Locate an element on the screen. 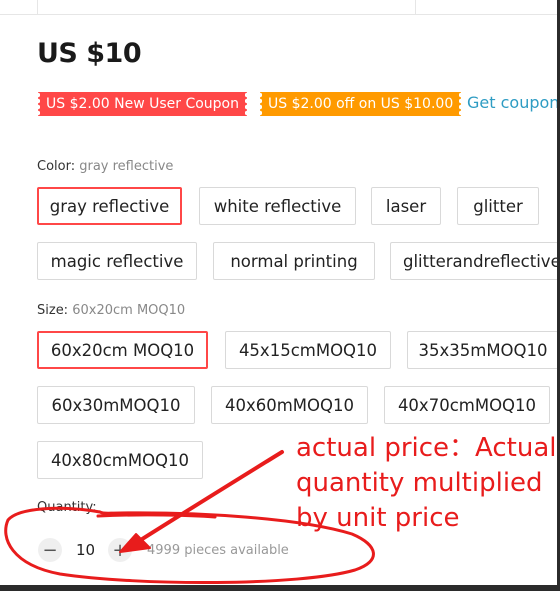 The image size is (560, 591). size-label-row: Size: 60x20cm MOQ10 is located at coordinates (111, 310).